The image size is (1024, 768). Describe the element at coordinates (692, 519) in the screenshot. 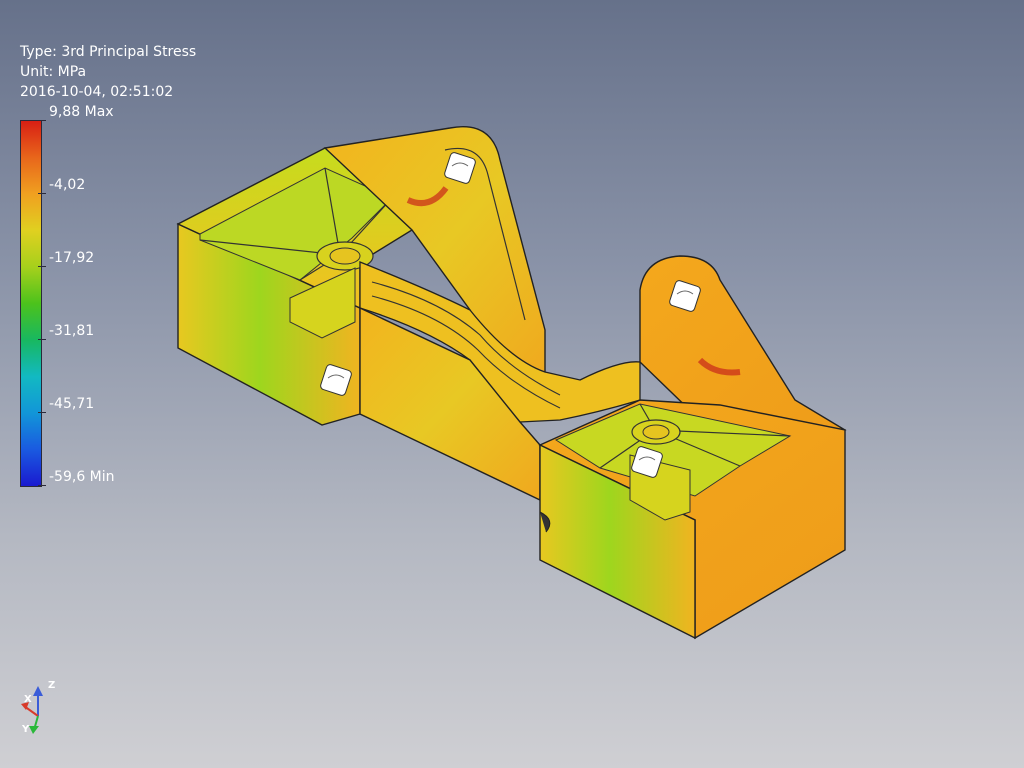

I see `right-block` at that location.